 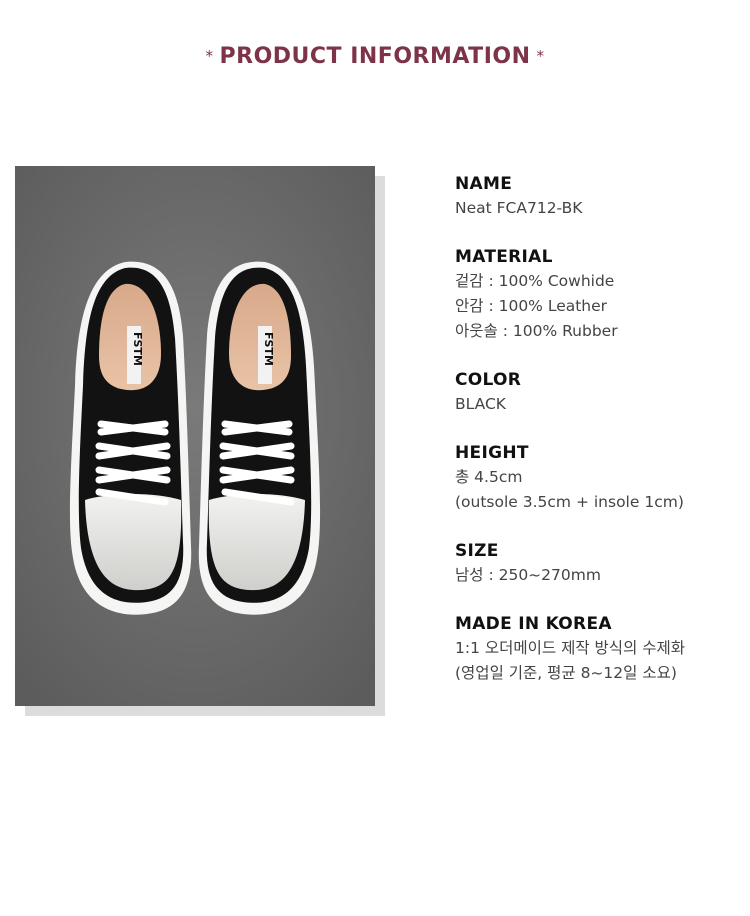 I want to click on left-shoe: FSTM, so click(x=130, y=438).